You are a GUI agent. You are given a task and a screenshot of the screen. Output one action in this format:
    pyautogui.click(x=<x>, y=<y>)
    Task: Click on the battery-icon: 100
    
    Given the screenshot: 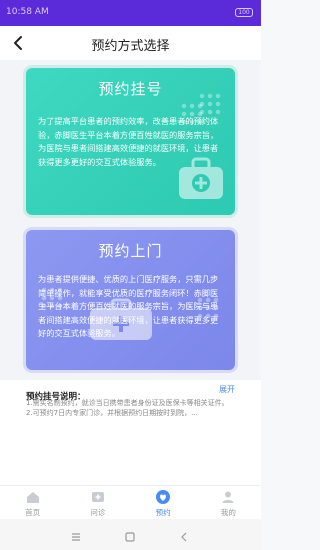 What is the action you would take?
    pyautogui.click(x=244, y=12)
    